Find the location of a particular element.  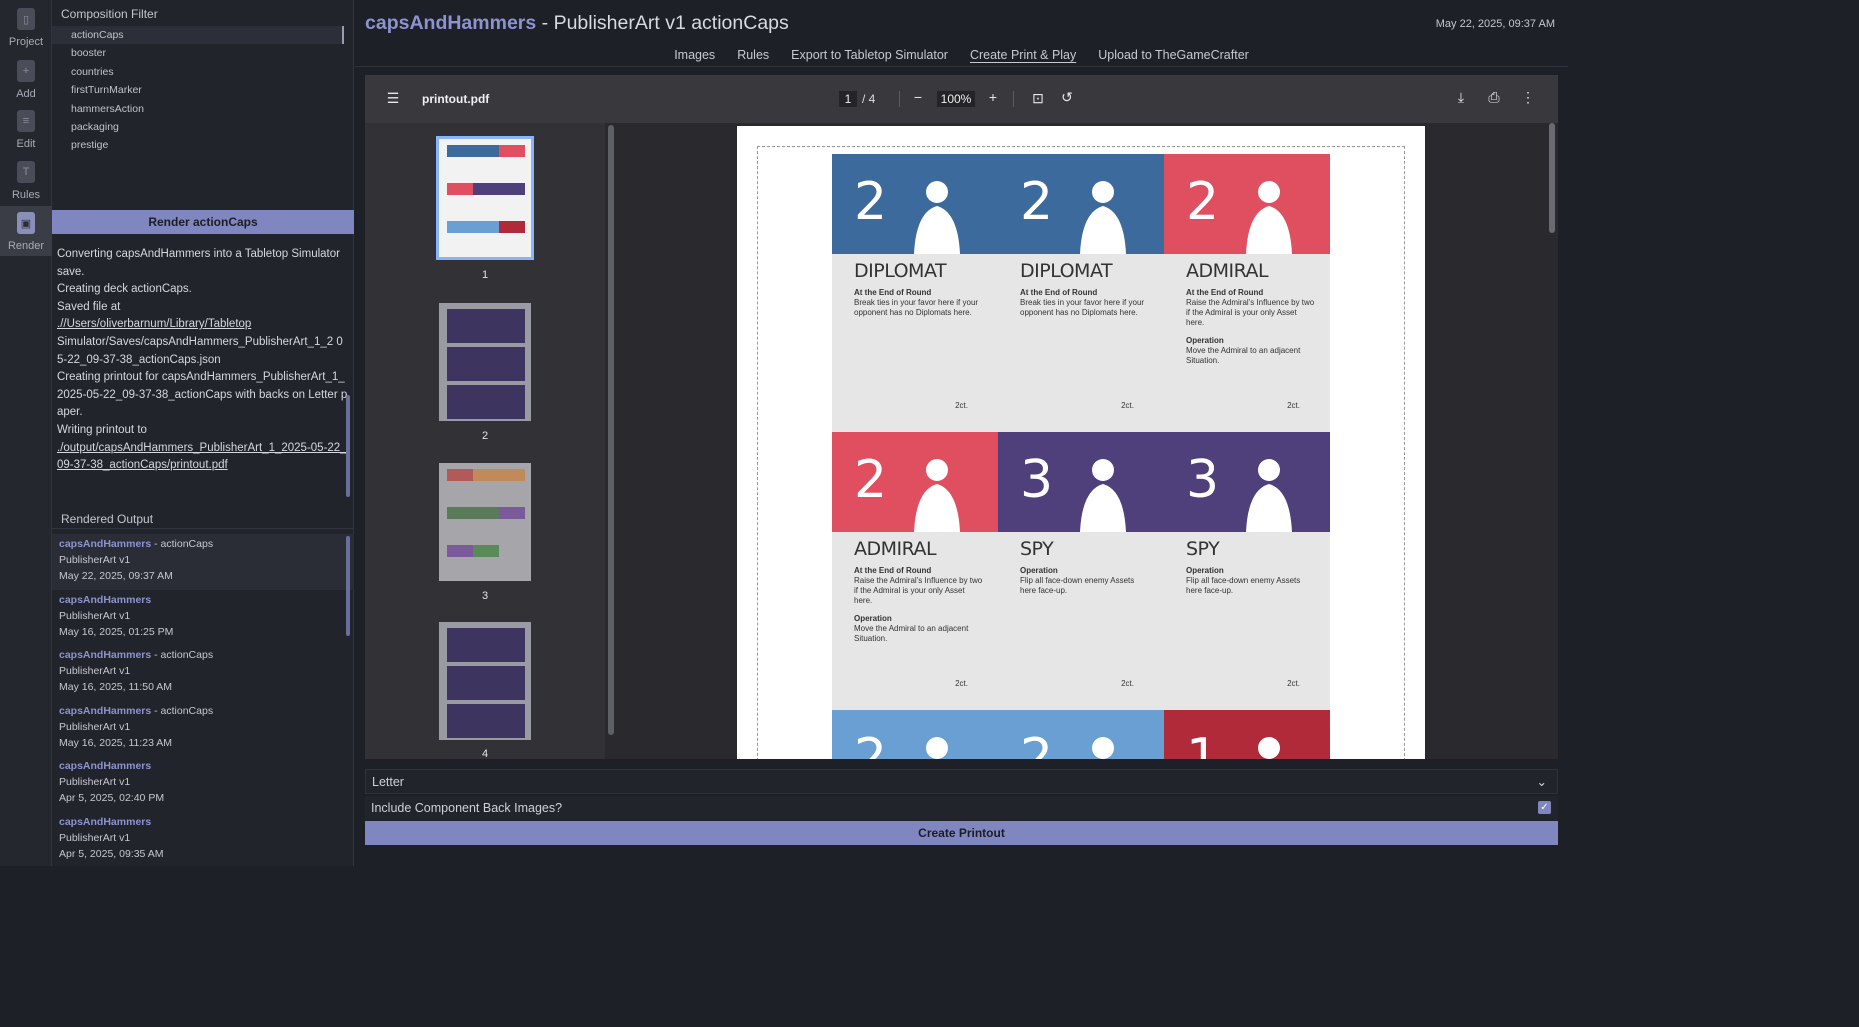

card-name: DIPLOMAT is located at coordinates (1066, 271).